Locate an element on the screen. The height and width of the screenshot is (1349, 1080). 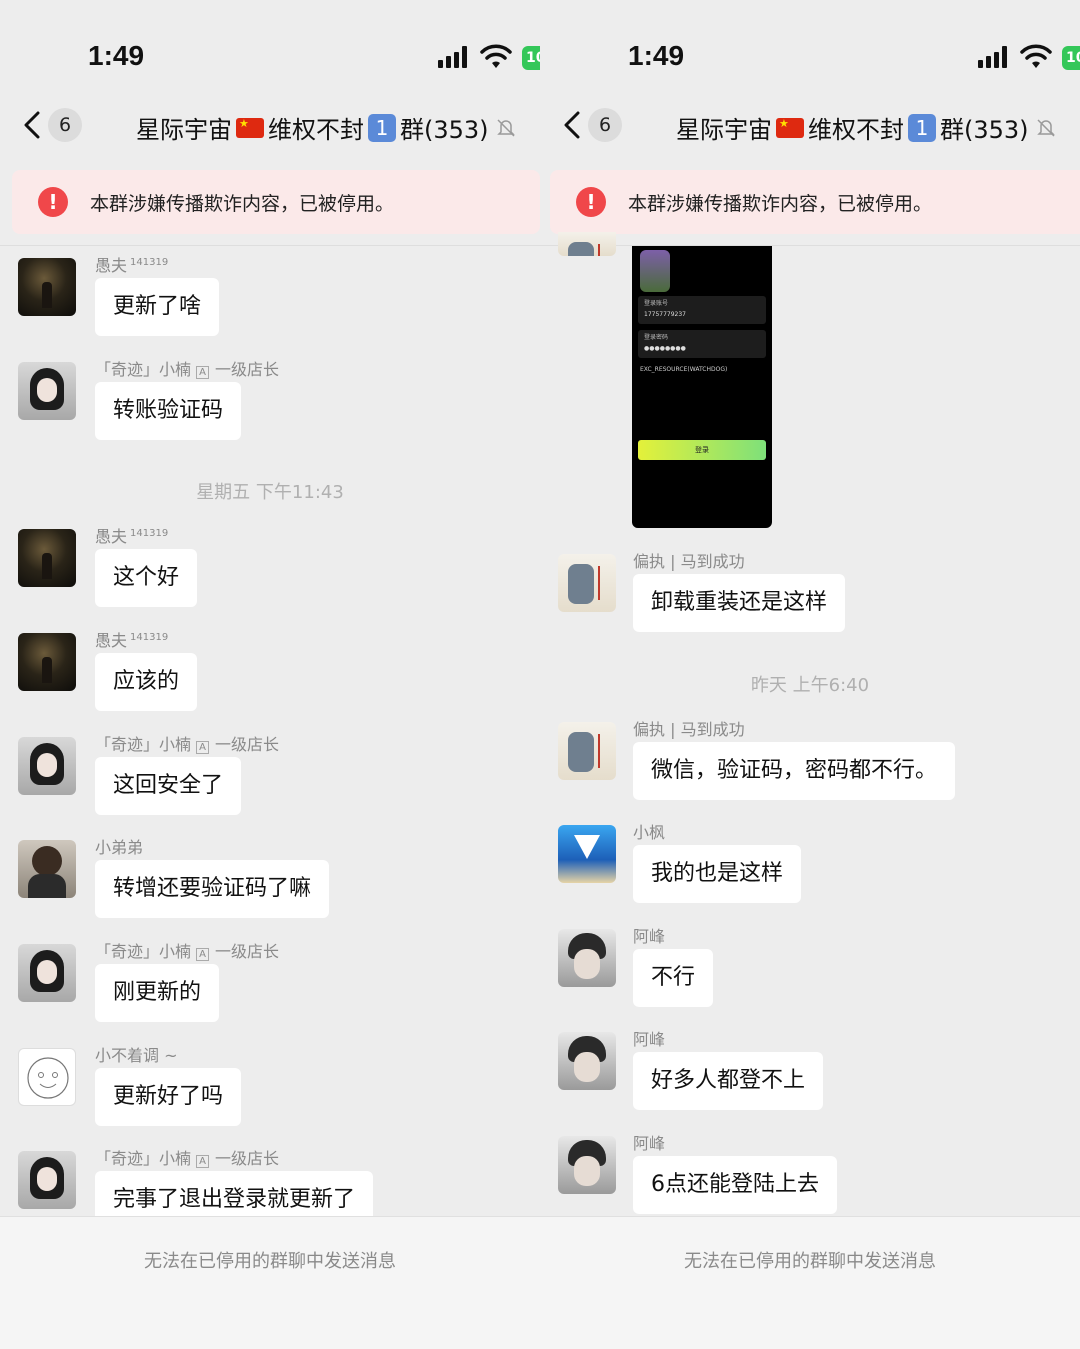
title-text-1: 星际宇宙 is located at coordinates (184, 130).